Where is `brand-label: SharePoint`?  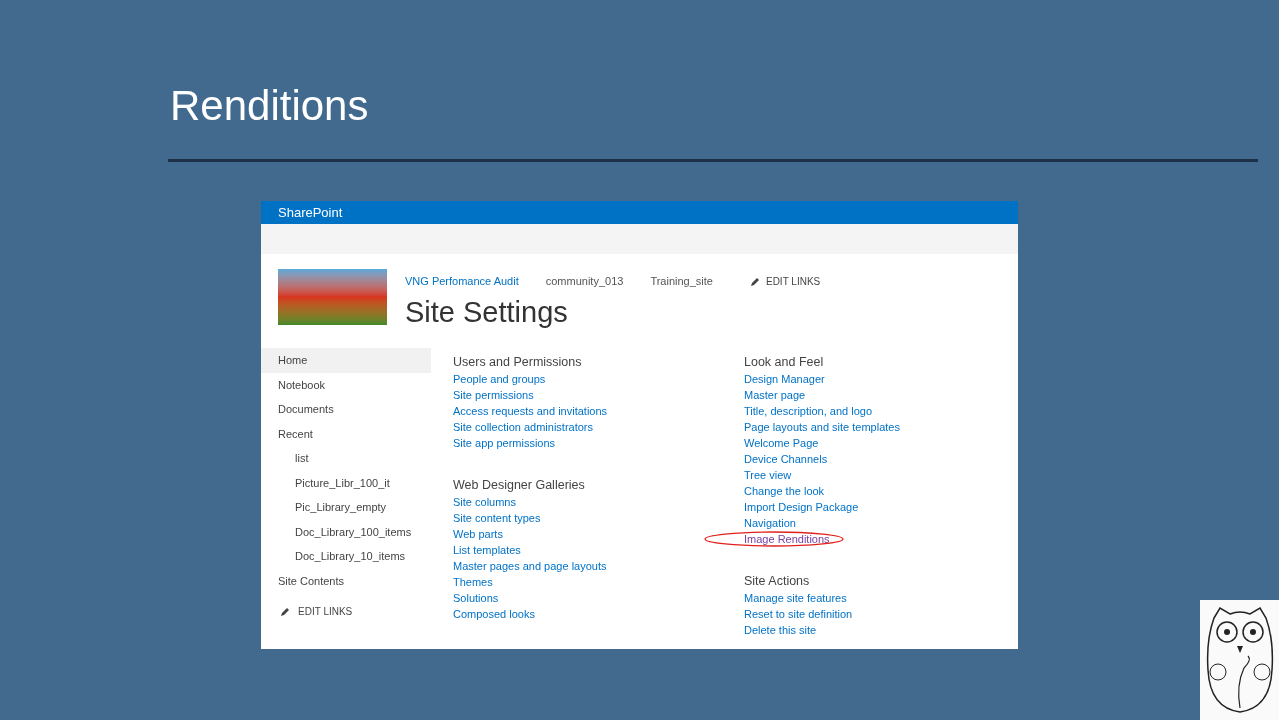
brand-label: SharePoint is located at coordinates (310, 212).